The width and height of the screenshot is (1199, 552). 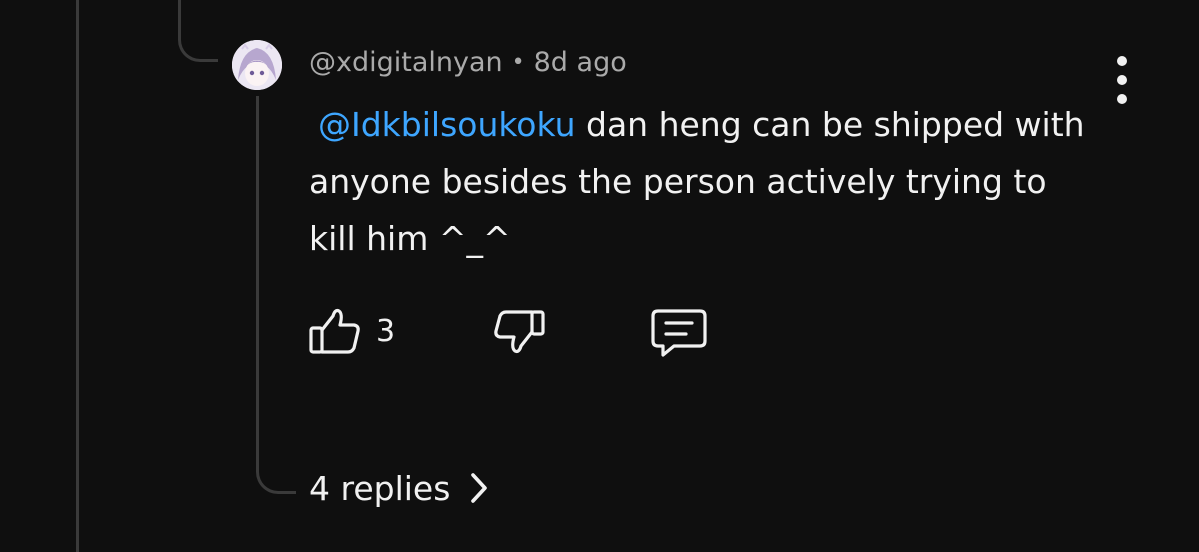 I want to click on thumbs-down-icon, so click(x=519, y=332).